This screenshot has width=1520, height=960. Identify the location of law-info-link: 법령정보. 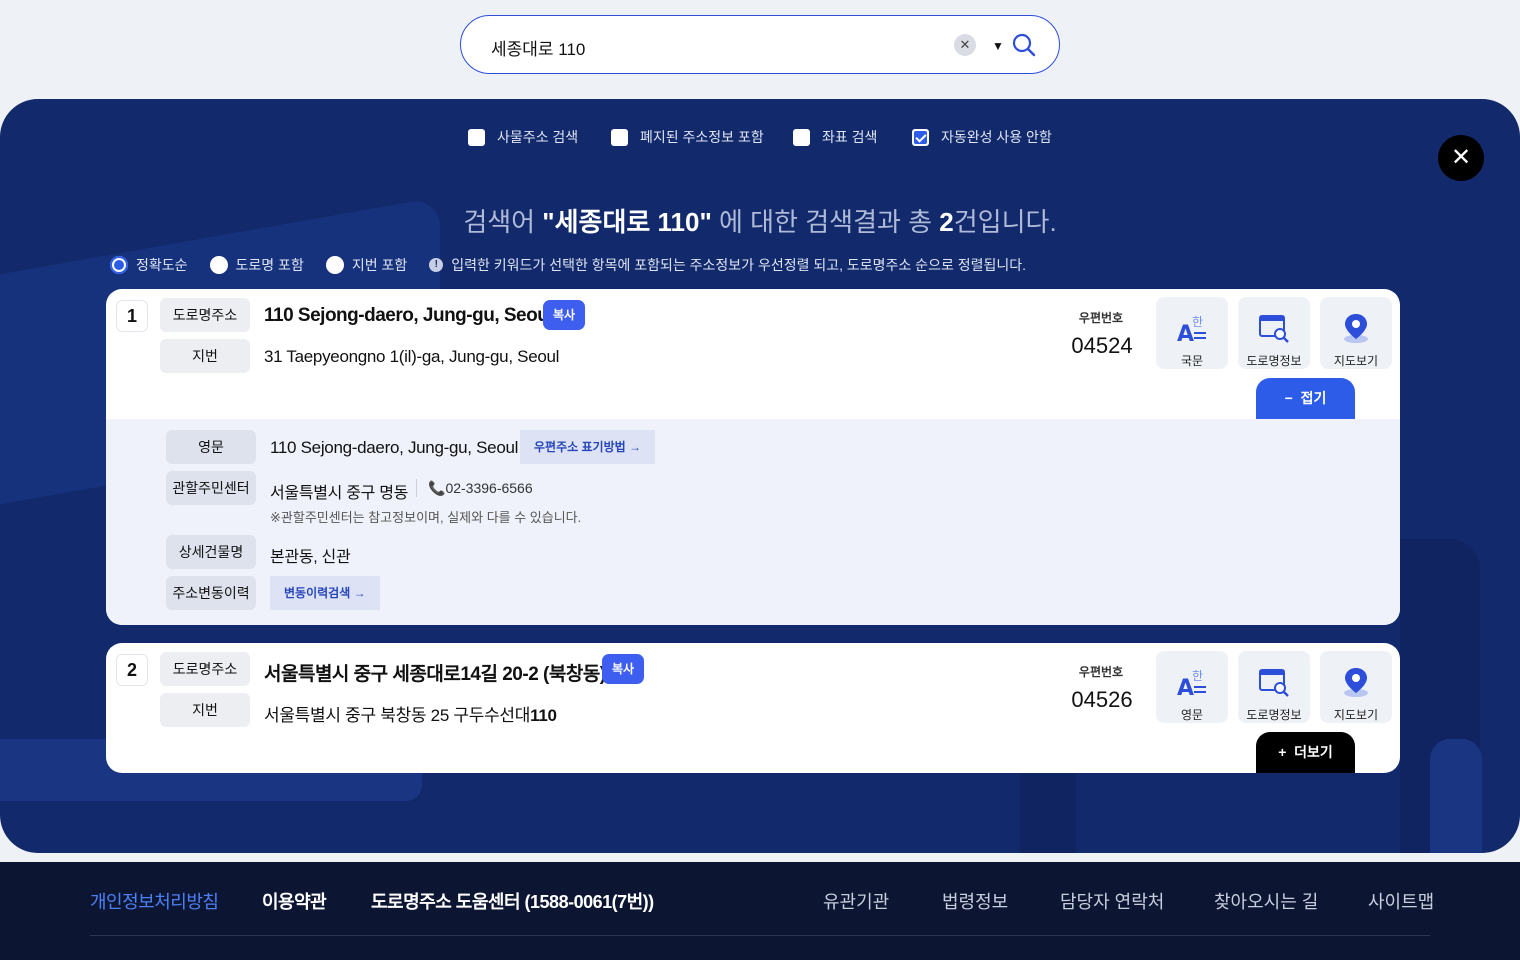
(975, 901).